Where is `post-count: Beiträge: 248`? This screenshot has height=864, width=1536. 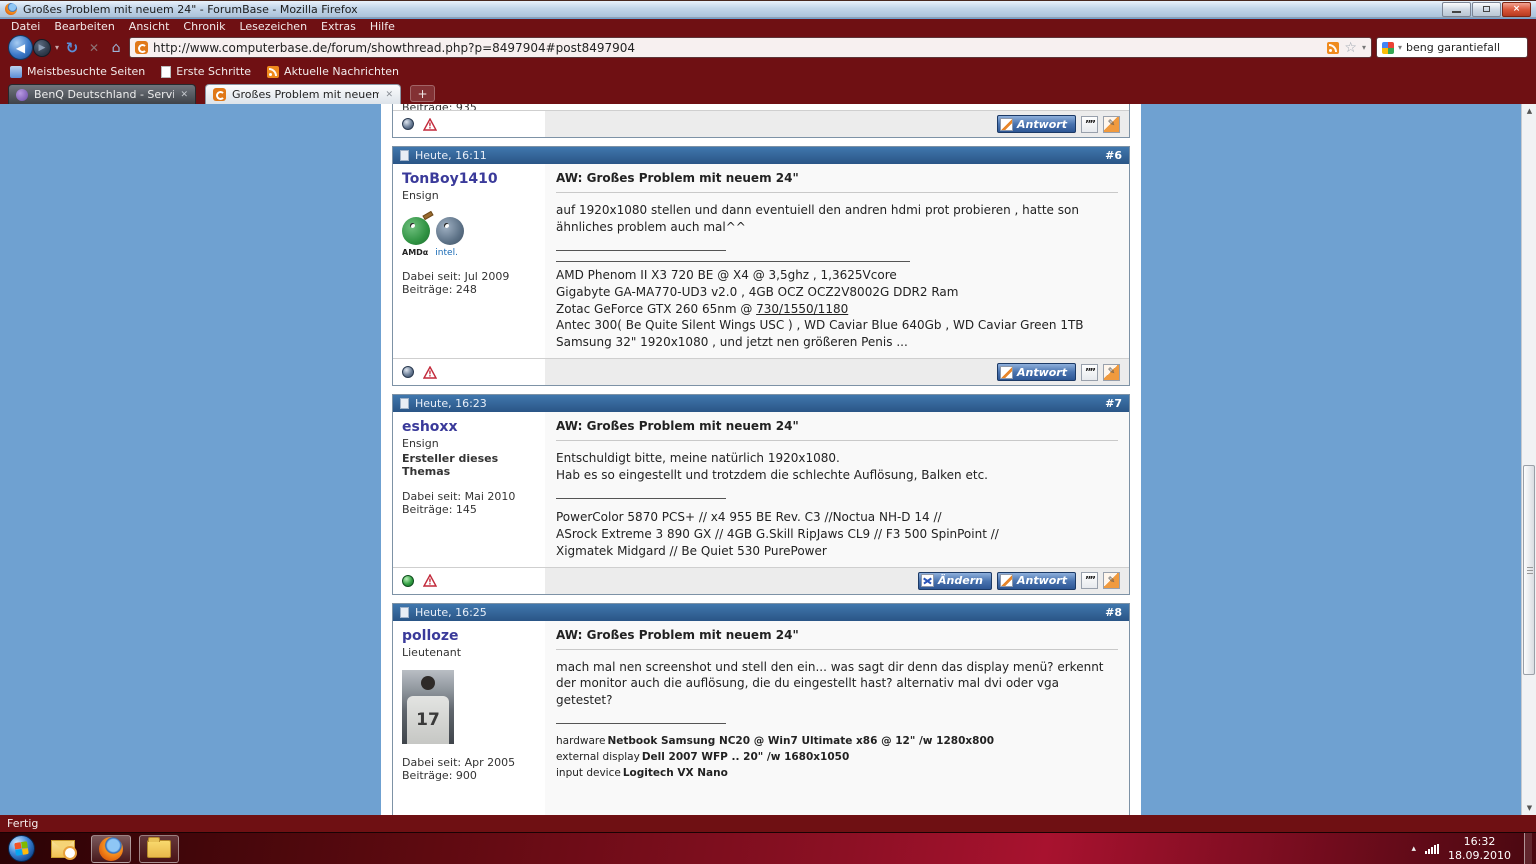
post-count: Beiträge: 248 is located at coordinates (439, 289).